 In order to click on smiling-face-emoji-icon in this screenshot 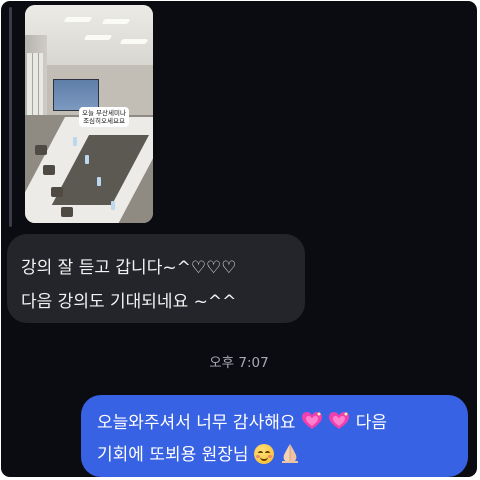, I will do `click(263, 454)`.